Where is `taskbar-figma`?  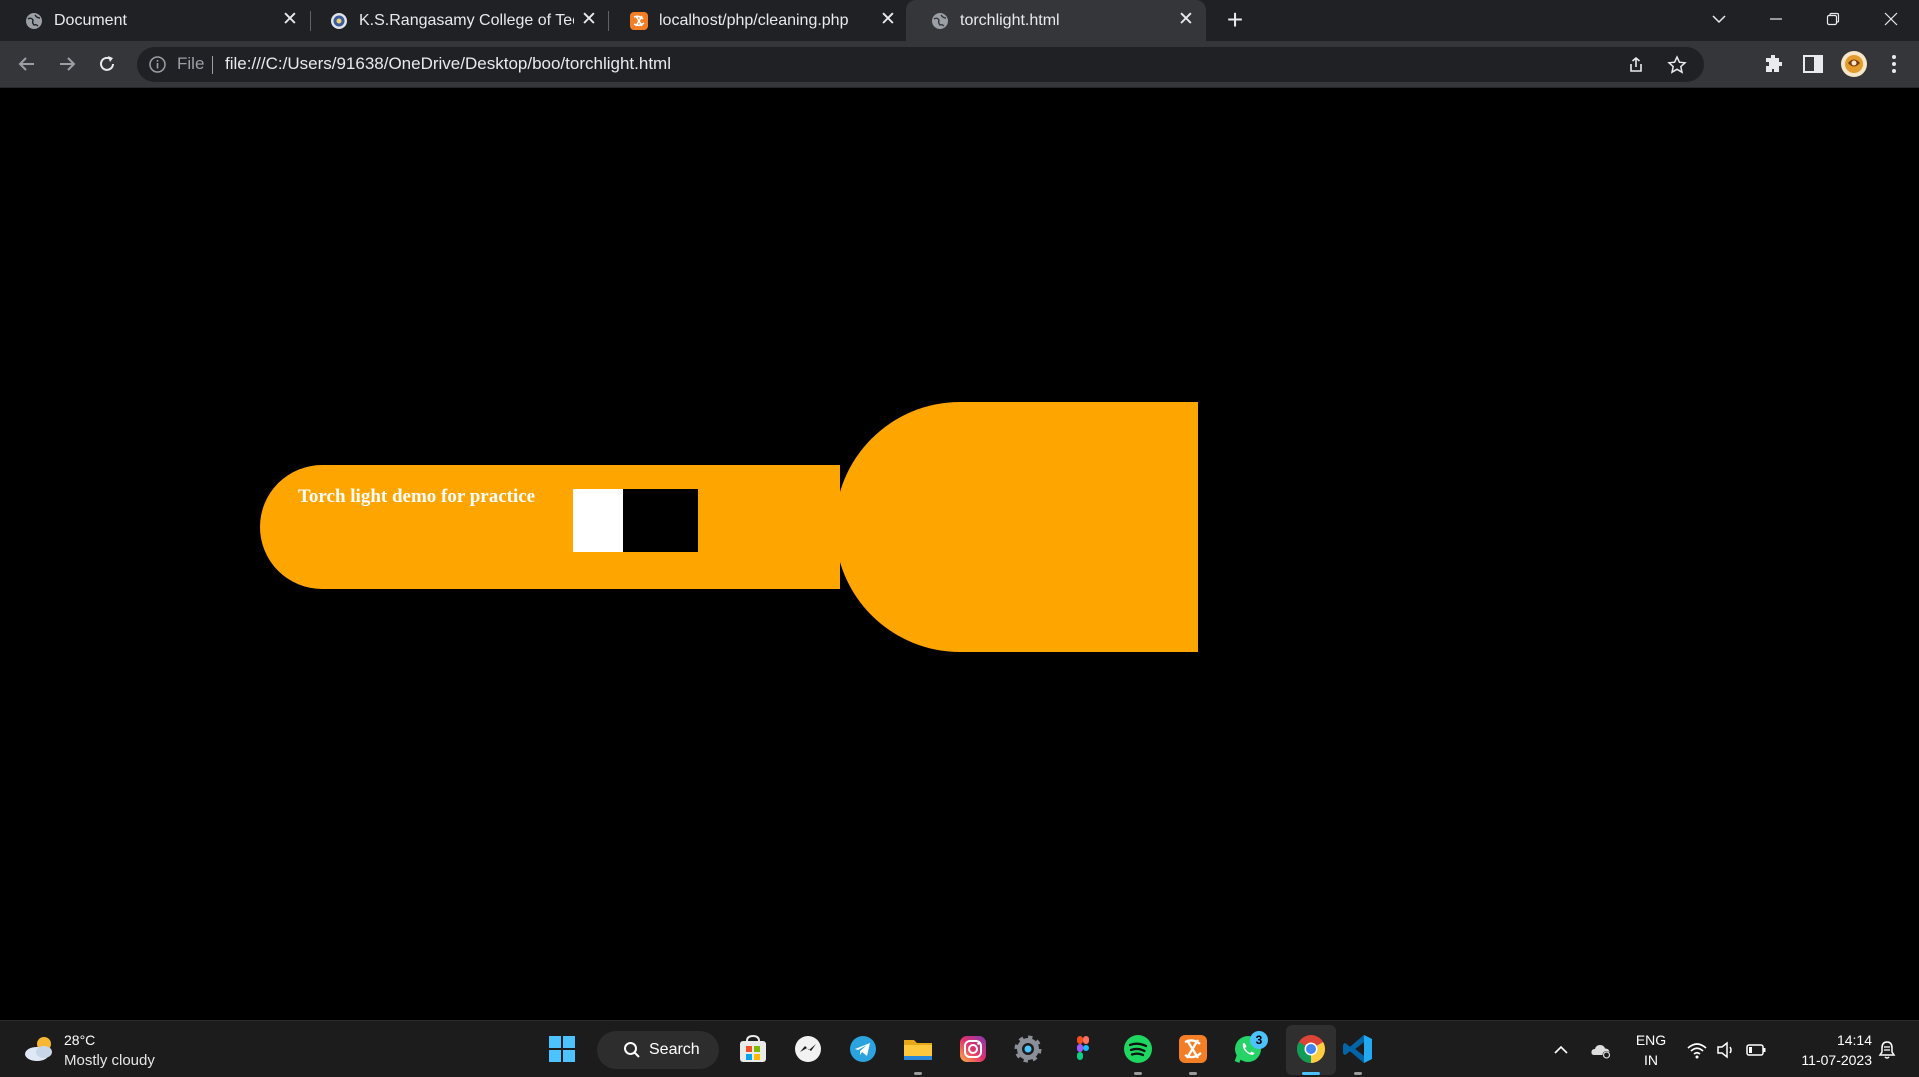 taskbar-figma is located at coordinates (1083, 1049).